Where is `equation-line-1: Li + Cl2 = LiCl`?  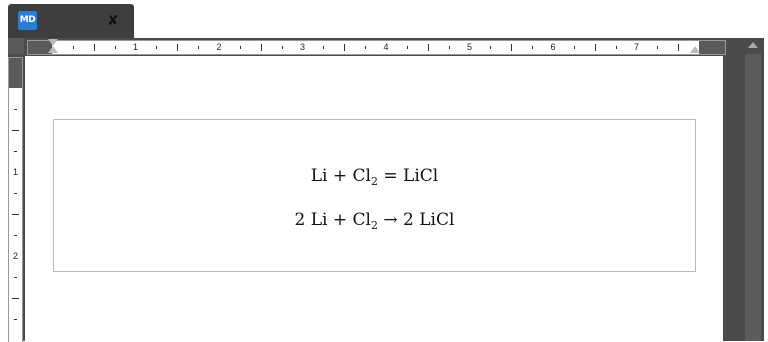 equation-line-1: Li + Cl2 = LiCl is located at coordinates (374, 177).